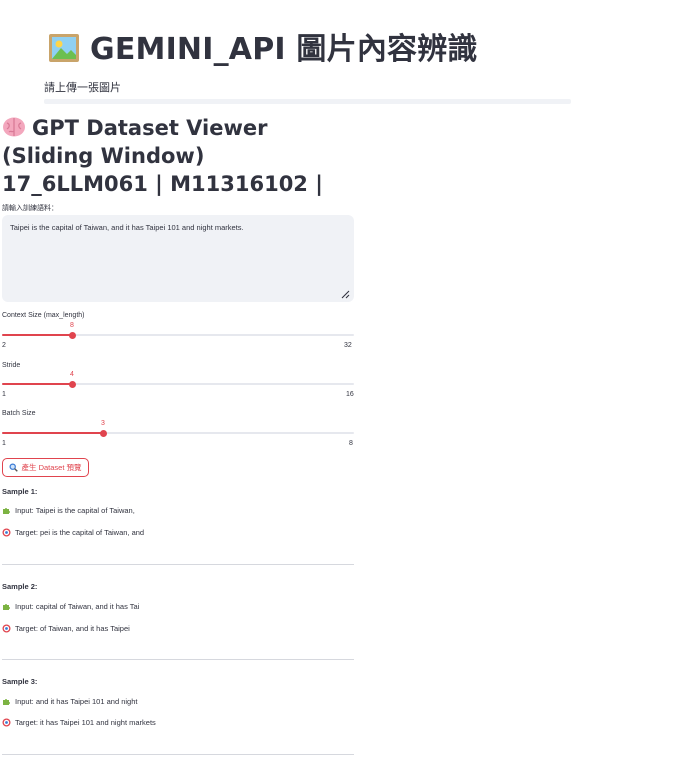 The image size is (683, 762). Describe the element at coordinates (72, 374) in the screenshot. I see `slider-value: 4` at that location.